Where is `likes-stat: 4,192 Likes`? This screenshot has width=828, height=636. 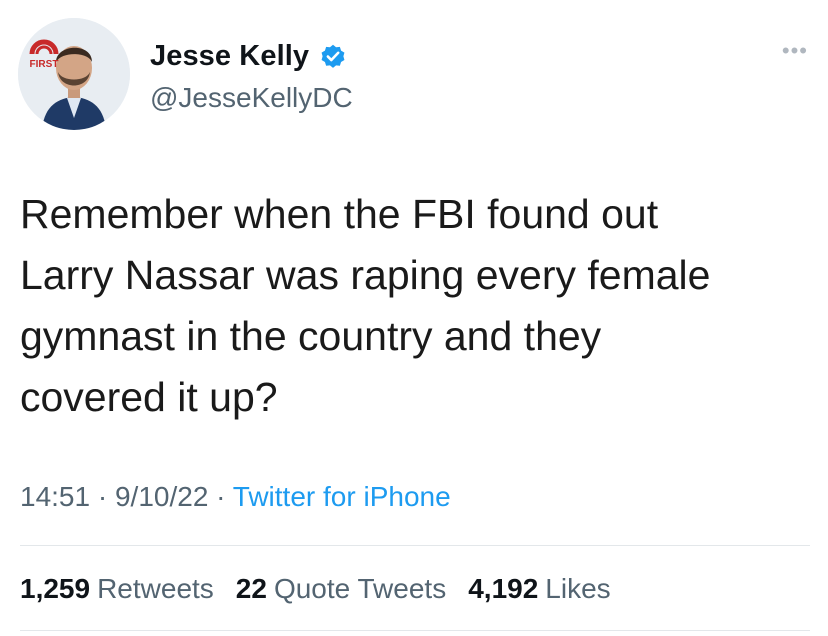
likes-stat: 4,192 Likes is located at coordinates (539, 589).